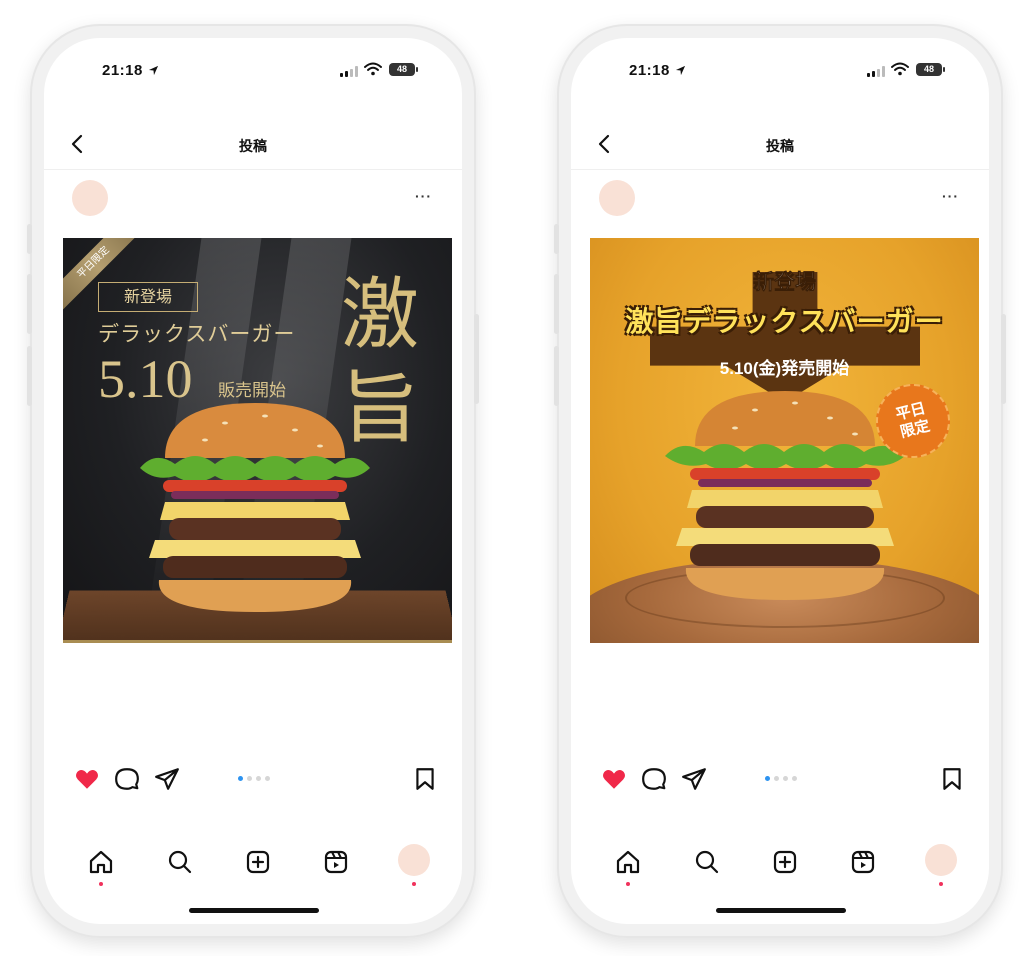 The height and width of the screenshot is (956, 1021). What do you see at coordinates (785, 495) in the screenshot?
I see `burger-illustration` at bounding box center [785, 495].